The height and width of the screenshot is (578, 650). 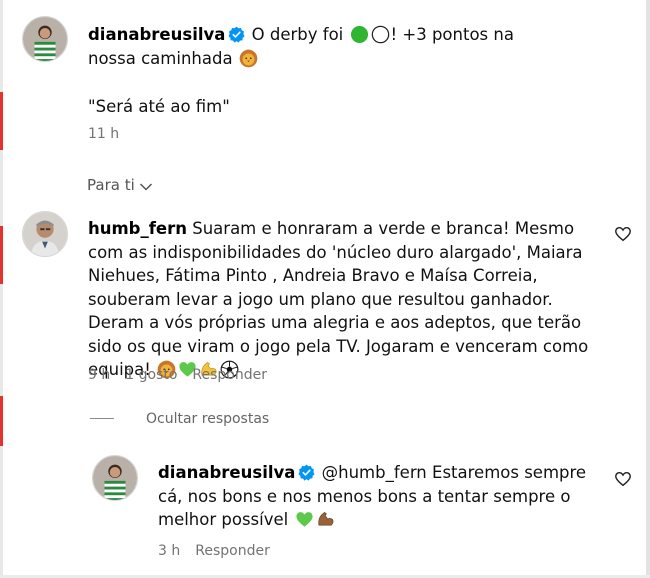 I want to click on reply-timestamp: 3 h, so click(x=169, y=551).